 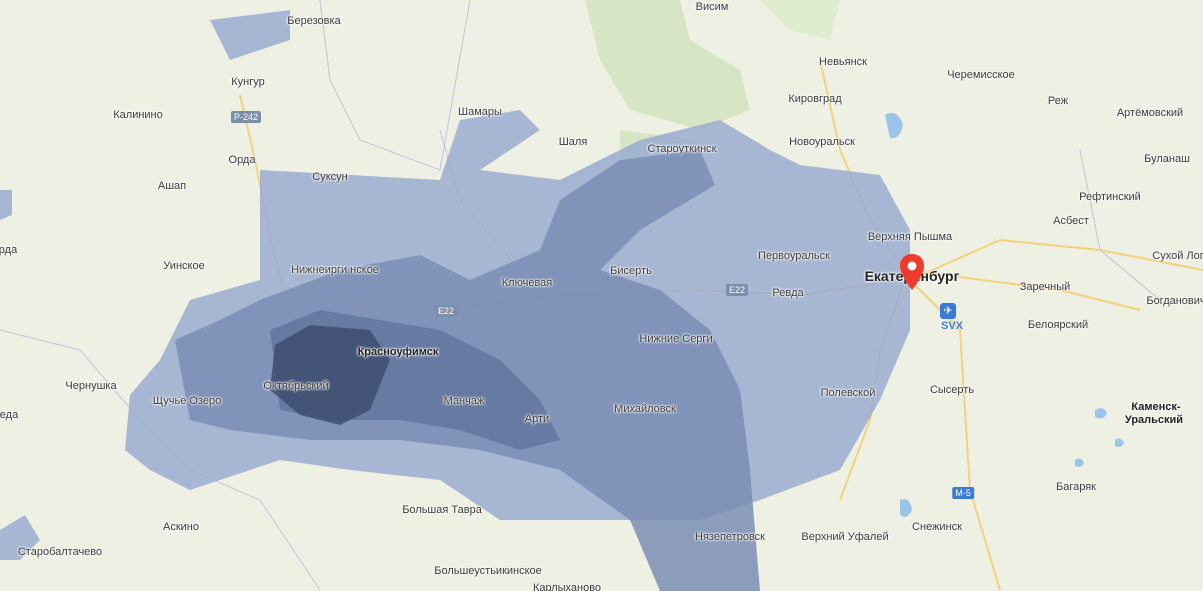 I want to click on town-label: еда, so click(x=9, y=415).